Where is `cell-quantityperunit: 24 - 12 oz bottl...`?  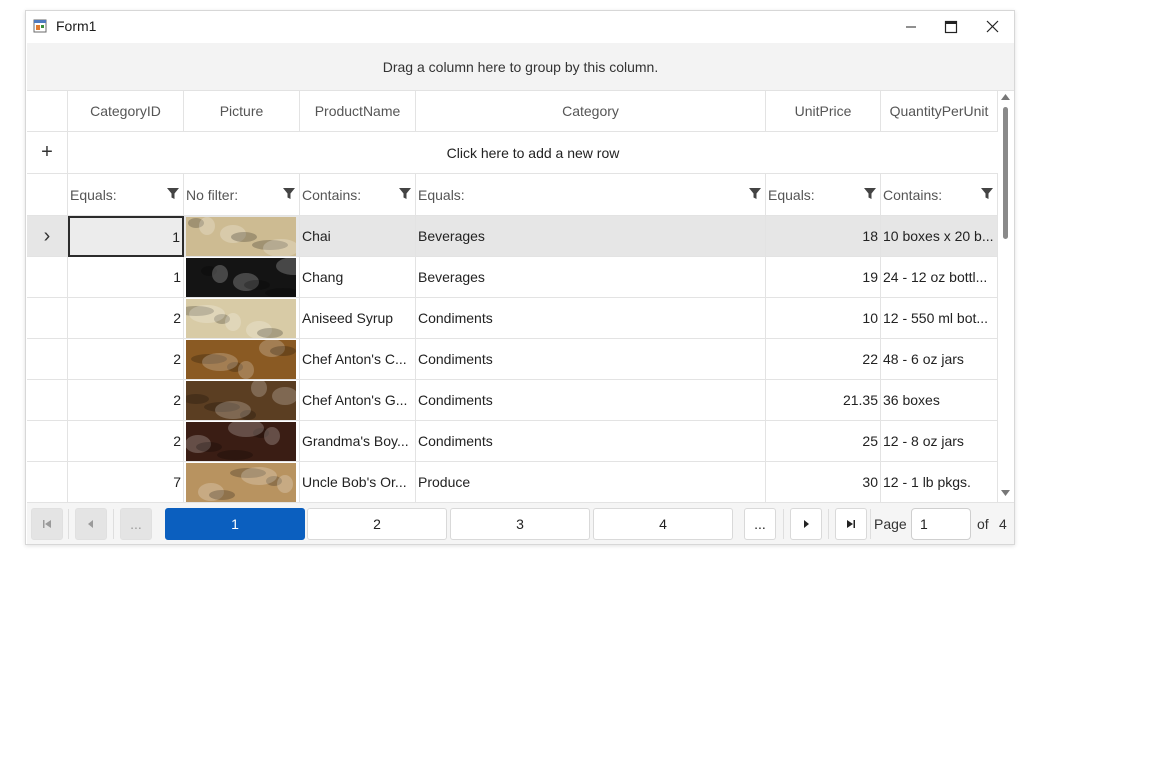 cell-quantityperunit: 24 - 12 oz bottl... is located at coordinates (939, 277).